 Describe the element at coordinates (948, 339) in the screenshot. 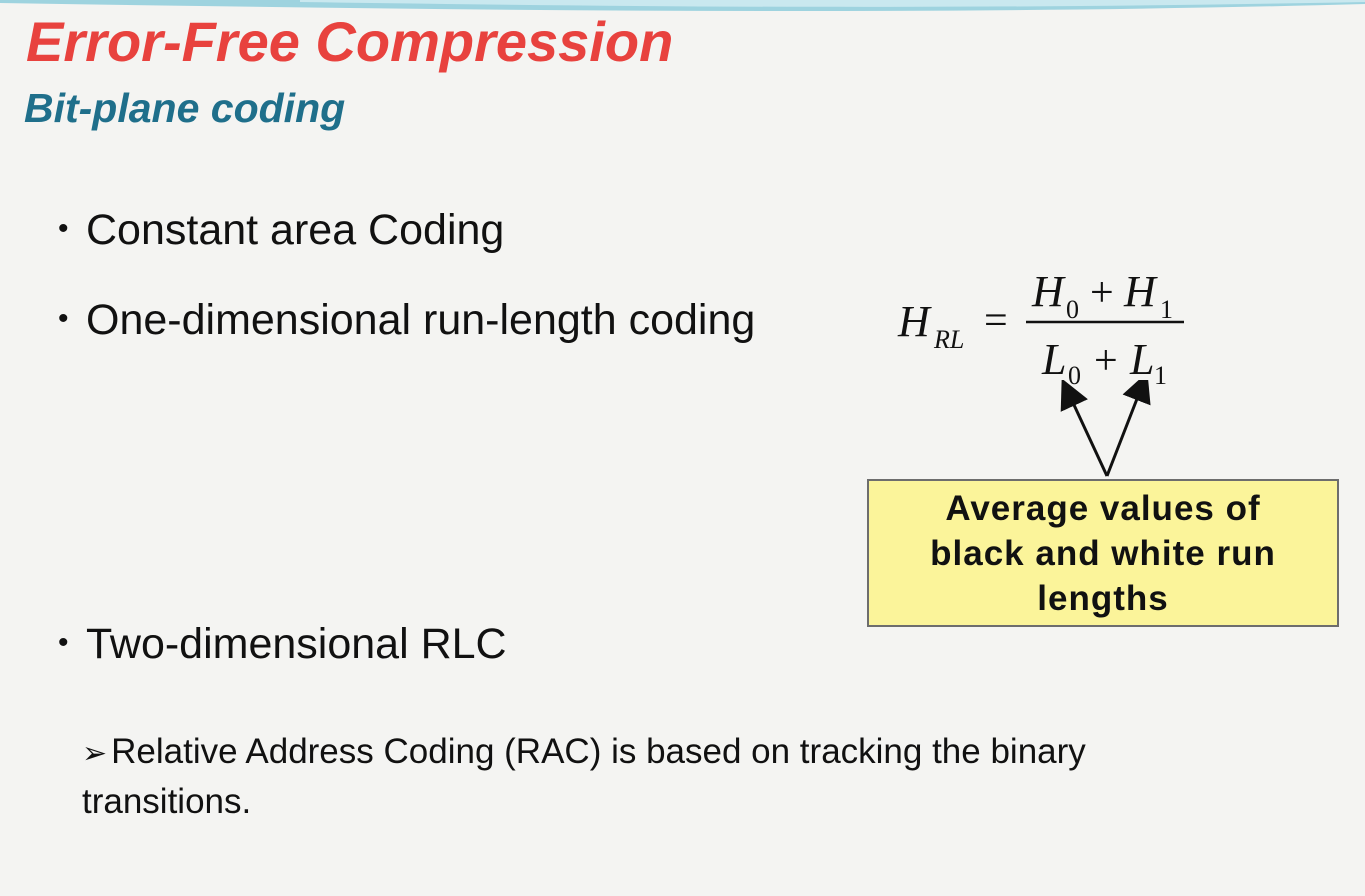

I see `formula-lhs-subscript: RL` at that location.